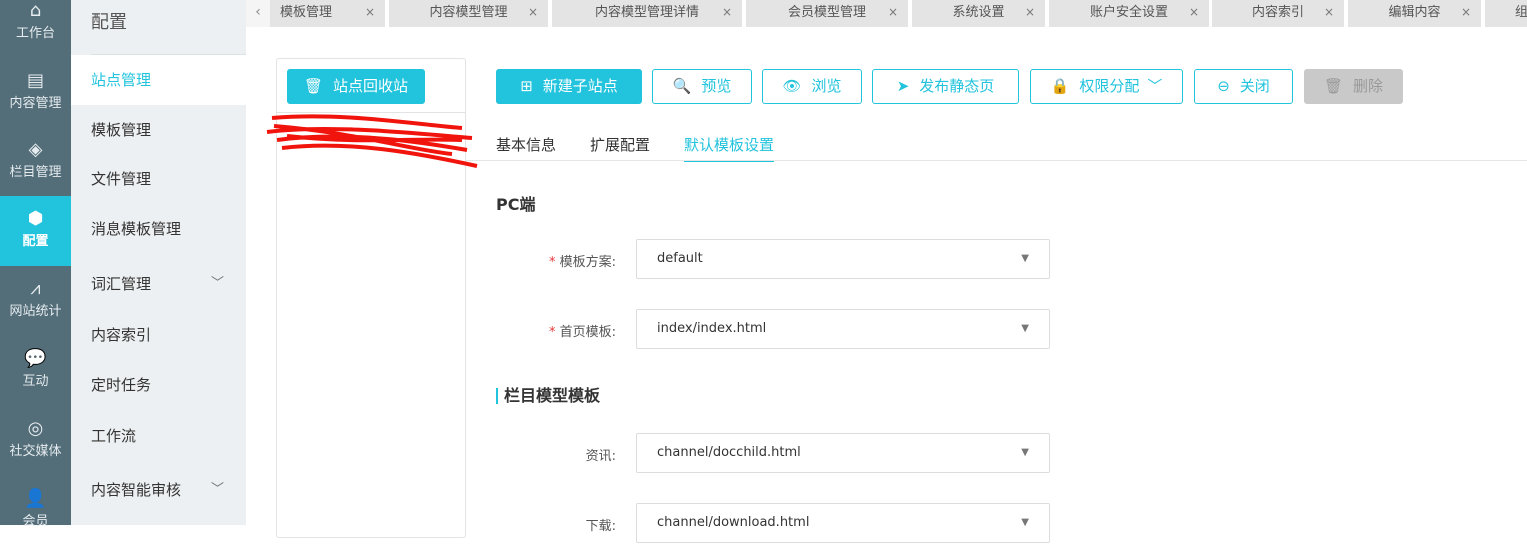 The height and width of the screenshot is (546, 1527). Describe the element at coordinates (109, 22) in the screenshot. I see `menu-title: 配置` at that location.